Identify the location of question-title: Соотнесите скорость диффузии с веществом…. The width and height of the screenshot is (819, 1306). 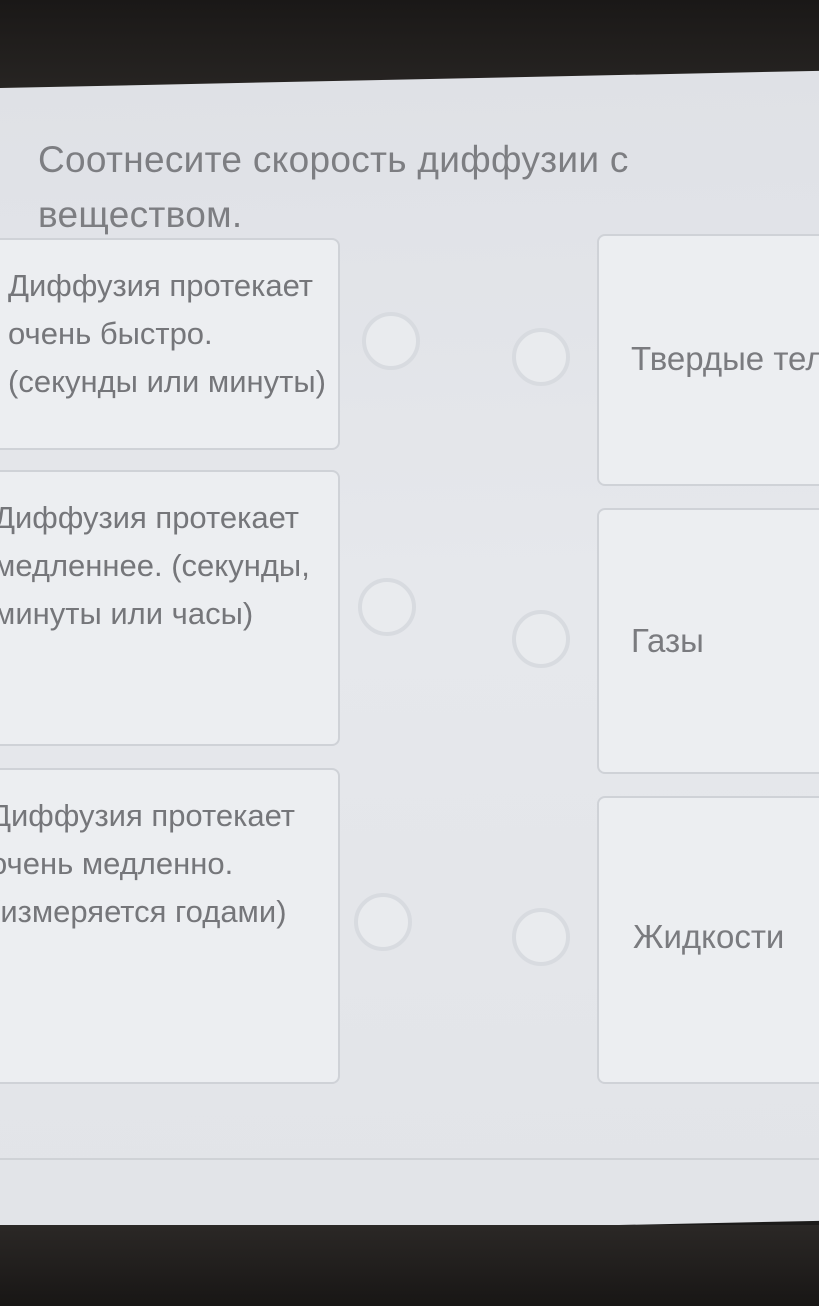
(333, 187).